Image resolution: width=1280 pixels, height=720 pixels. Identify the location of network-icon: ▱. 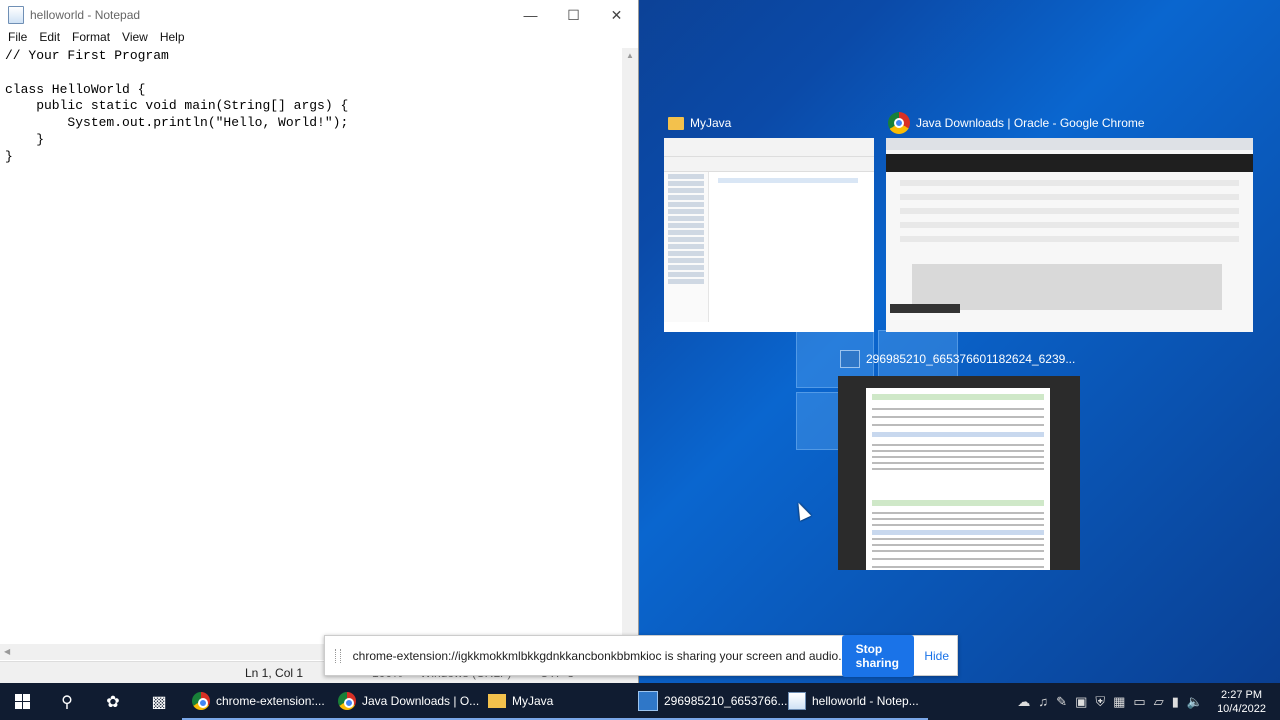
(1159, 702).